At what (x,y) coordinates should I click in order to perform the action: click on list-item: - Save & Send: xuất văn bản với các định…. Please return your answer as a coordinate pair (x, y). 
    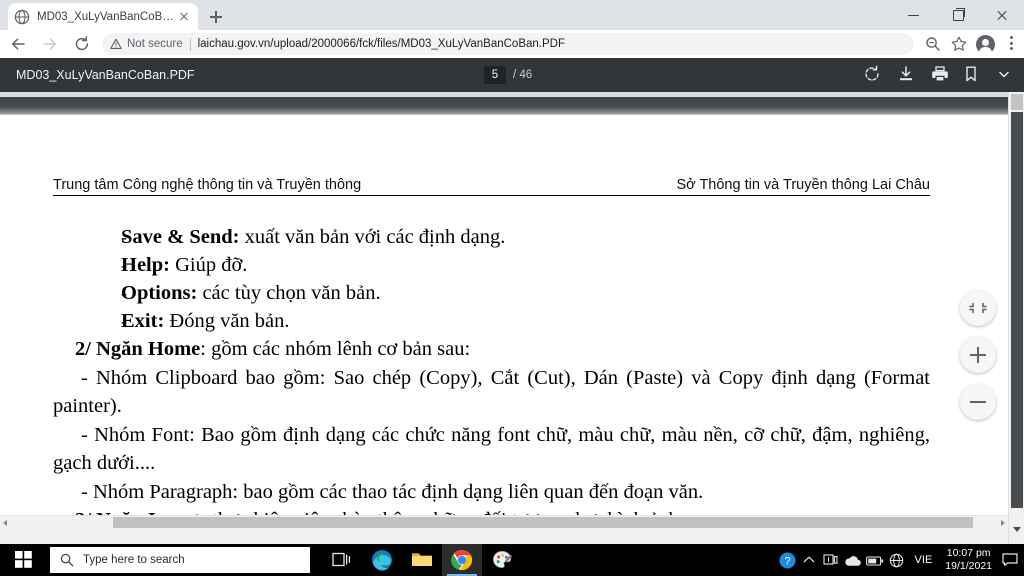
    Looking at the image, I should click on (491, 237).